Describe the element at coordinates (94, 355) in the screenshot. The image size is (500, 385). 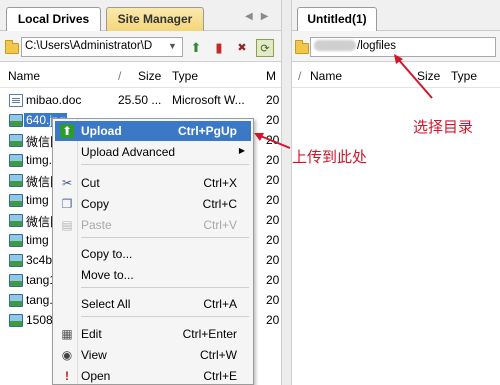
I see `menu-label: View` at that location.